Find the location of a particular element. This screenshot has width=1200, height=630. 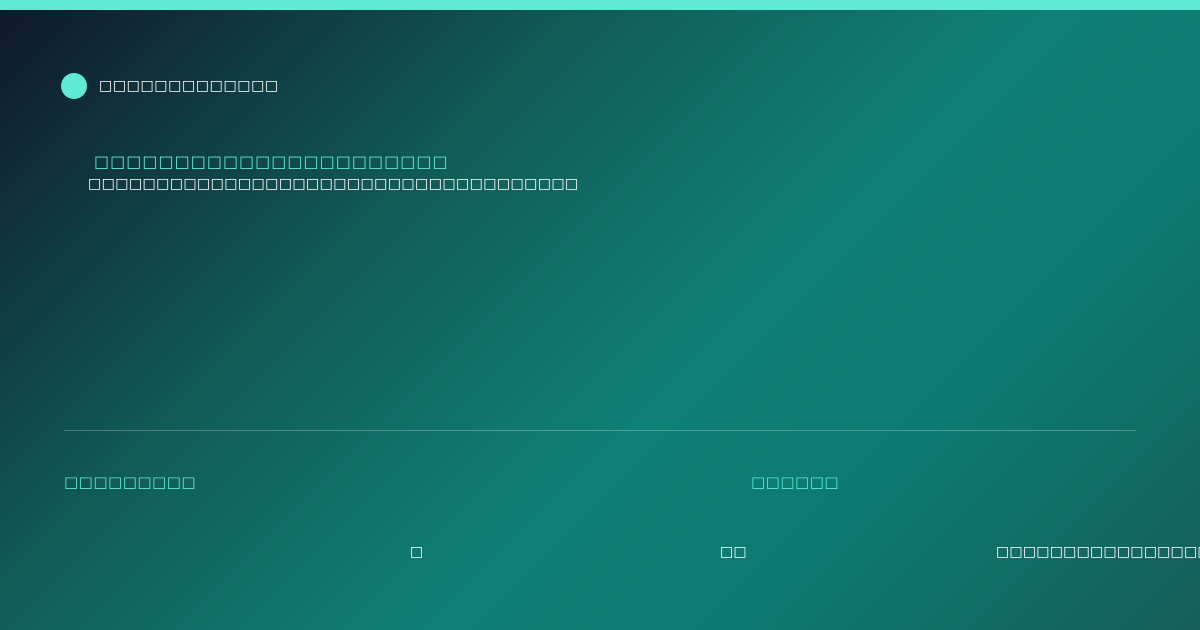

brand-name: □□□□□□□□□□□□□ is located at coordinates (189, 86).